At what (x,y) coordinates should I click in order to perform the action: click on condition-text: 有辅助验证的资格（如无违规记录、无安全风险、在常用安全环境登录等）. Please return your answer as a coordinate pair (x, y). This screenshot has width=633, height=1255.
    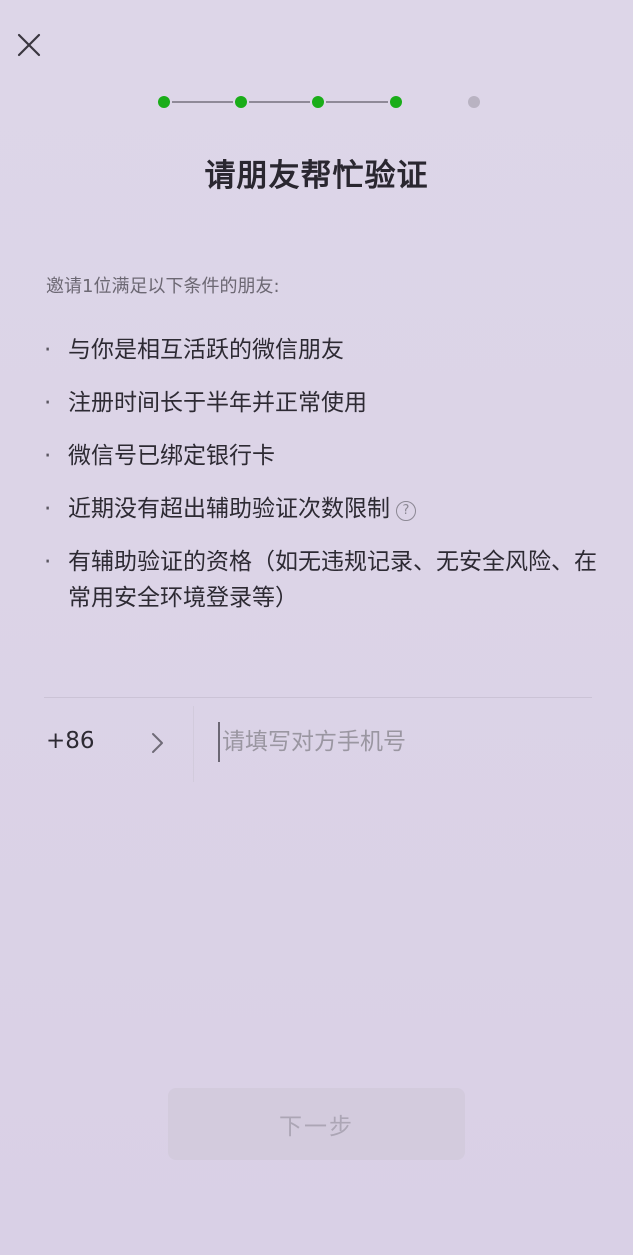
    Looking at the image, I should click on (332, 580).